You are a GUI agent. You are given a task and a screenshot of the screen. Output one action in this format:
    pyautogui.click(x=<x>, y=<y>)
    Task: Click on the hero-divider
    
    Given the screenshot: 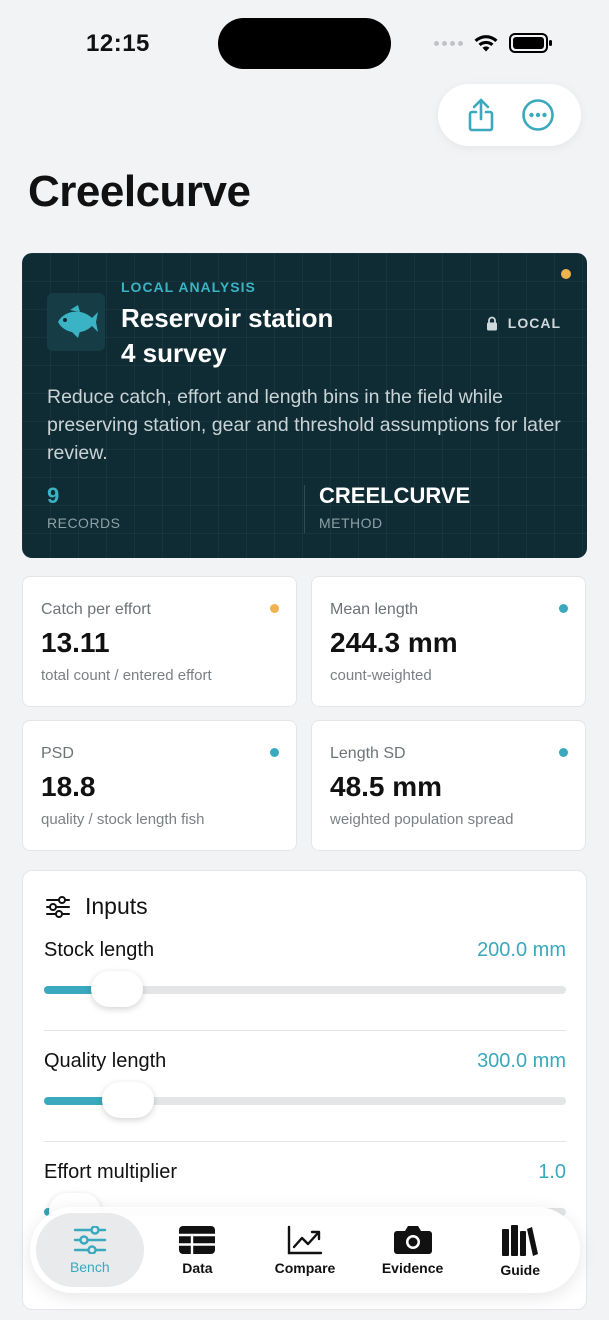 What is the action you would take?
    pyautogui.click(x=304, y=509)
    